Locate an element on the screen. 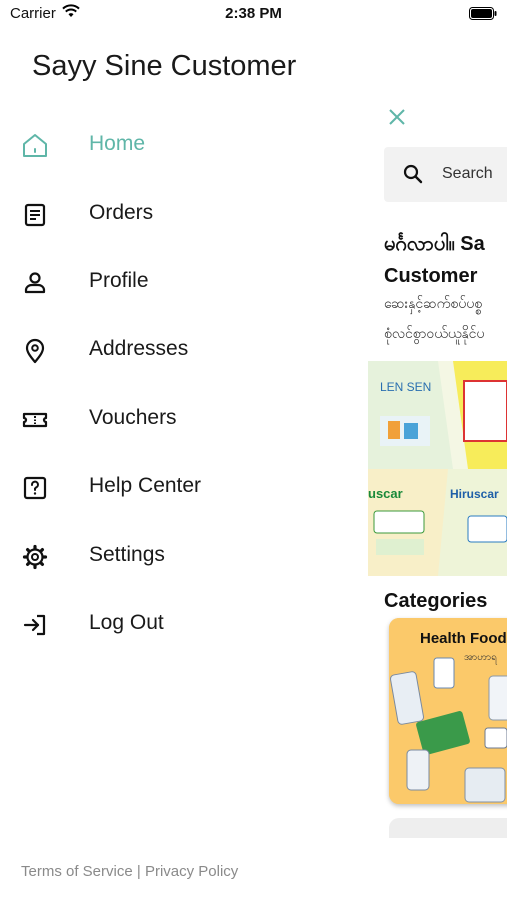 This screenshot has height=900, width=507. privacy-policy-link: Privacy Policy is located at coordinates (191, 871).